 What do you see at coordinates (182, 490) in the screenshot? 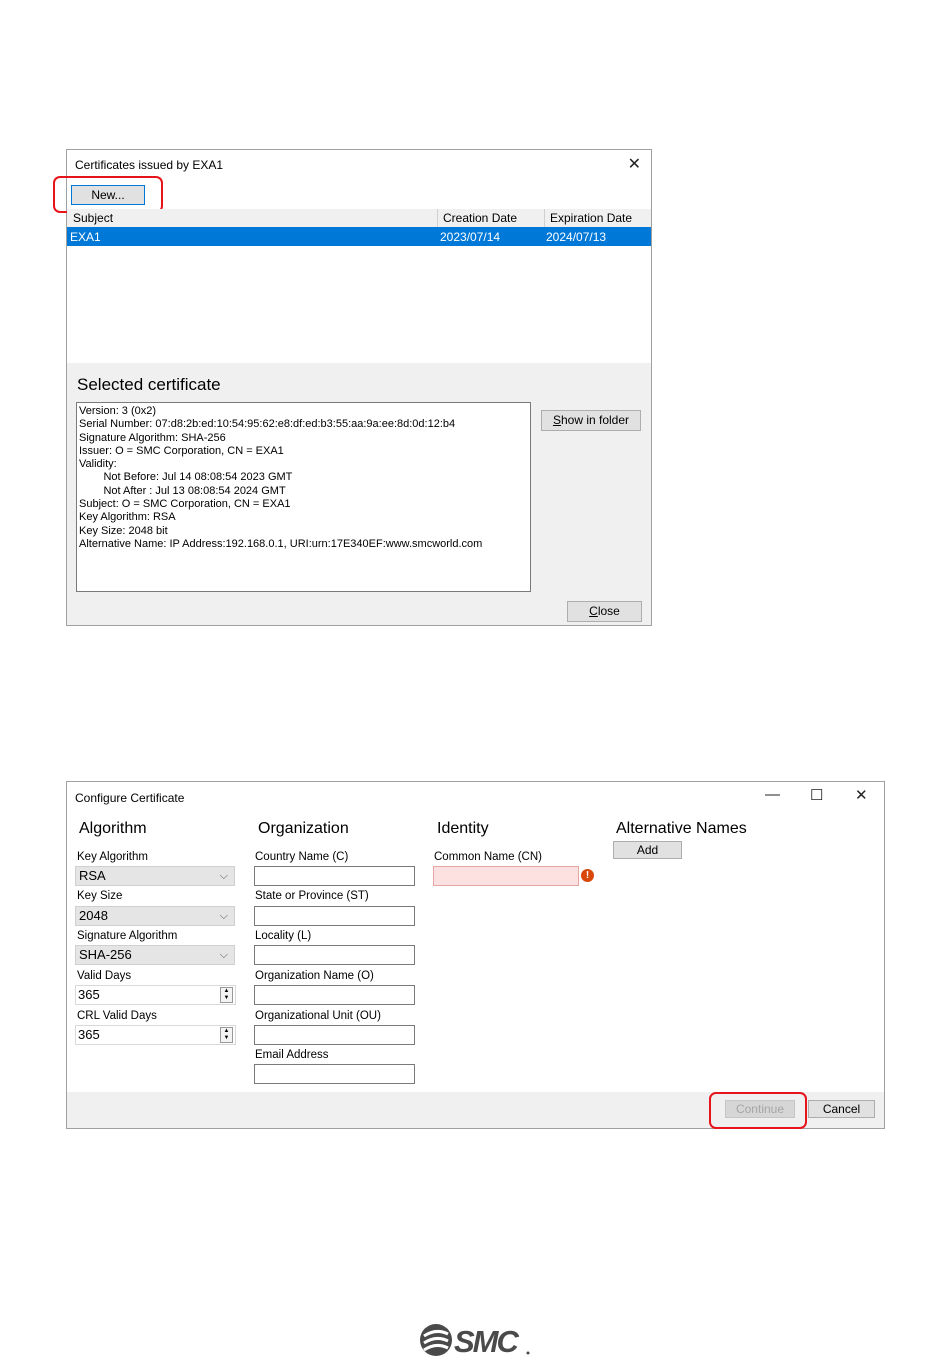
I see `detail-line: Not After : Jul 13 08:08:54 2024 GMT` at bounding box center [182, 490].